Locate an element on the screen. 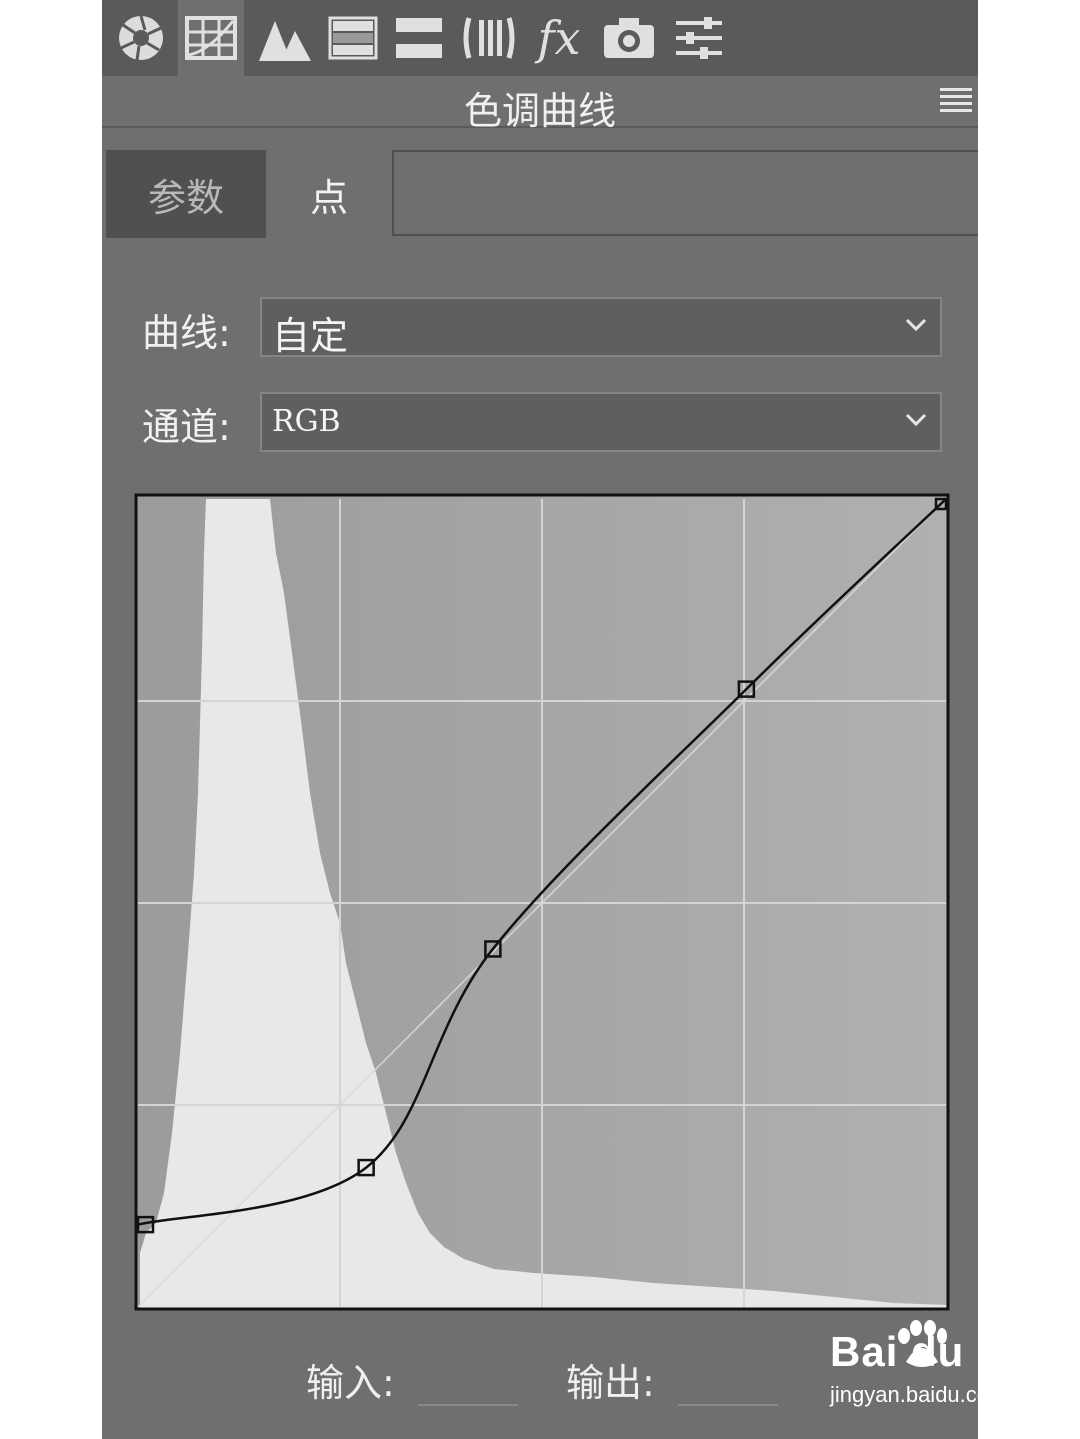 This screenshot has width=1080, height=1439. hamburger-menu-icon is located at coordinates (956, 99).